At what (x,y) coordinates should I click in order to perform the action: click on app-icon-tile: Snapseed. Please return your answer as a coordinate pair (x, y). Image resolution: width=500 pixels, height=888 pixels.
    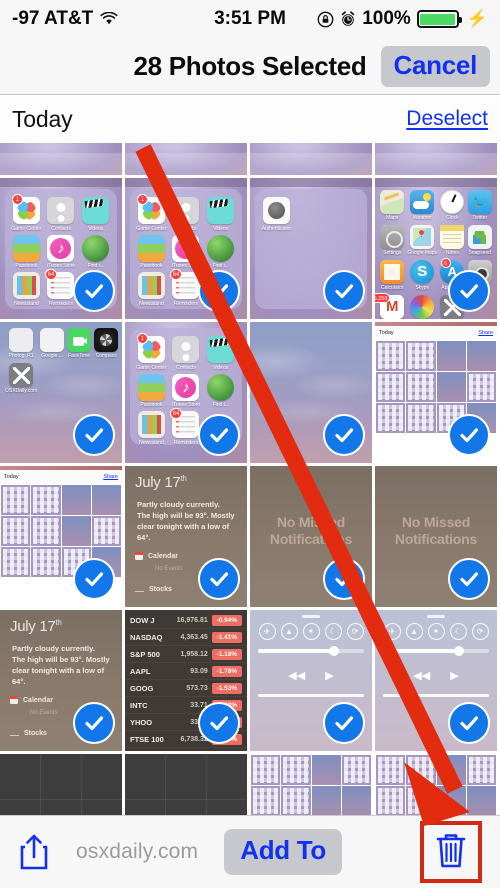
    Looking at the image, I should click on (479, 240).